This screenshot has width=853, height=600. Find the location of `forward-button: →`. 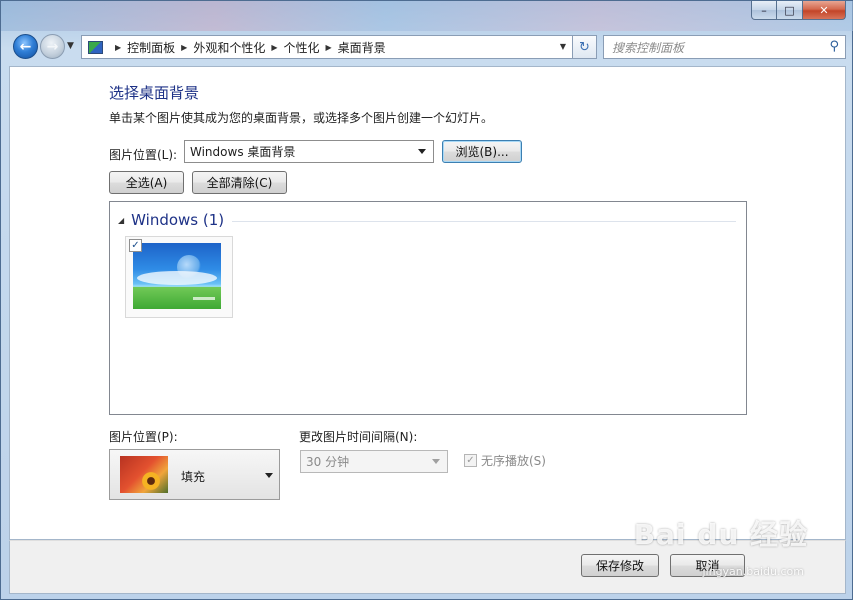

forward-button: → is located at coordinates (52, 46).